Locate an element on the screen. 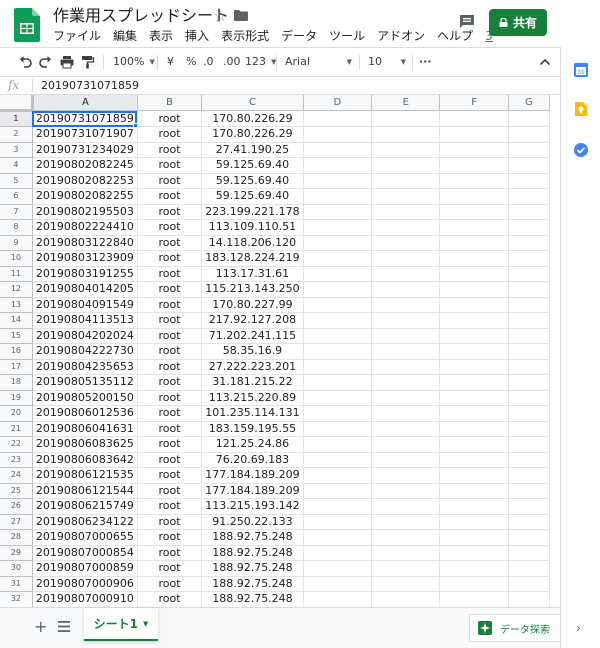  cell-ip-address: 113.215.220.89 is located at coordinates (252, 398).